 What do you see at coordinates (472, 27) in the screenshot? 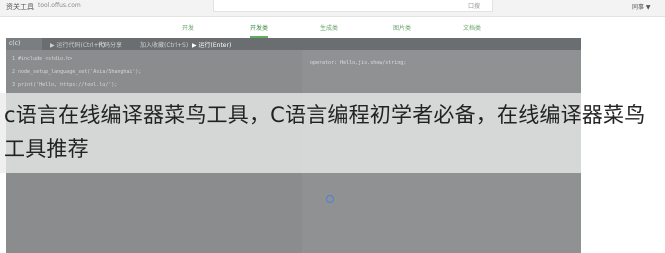
I see `tab-docs: 文档类` at bounding box center [472, 27].